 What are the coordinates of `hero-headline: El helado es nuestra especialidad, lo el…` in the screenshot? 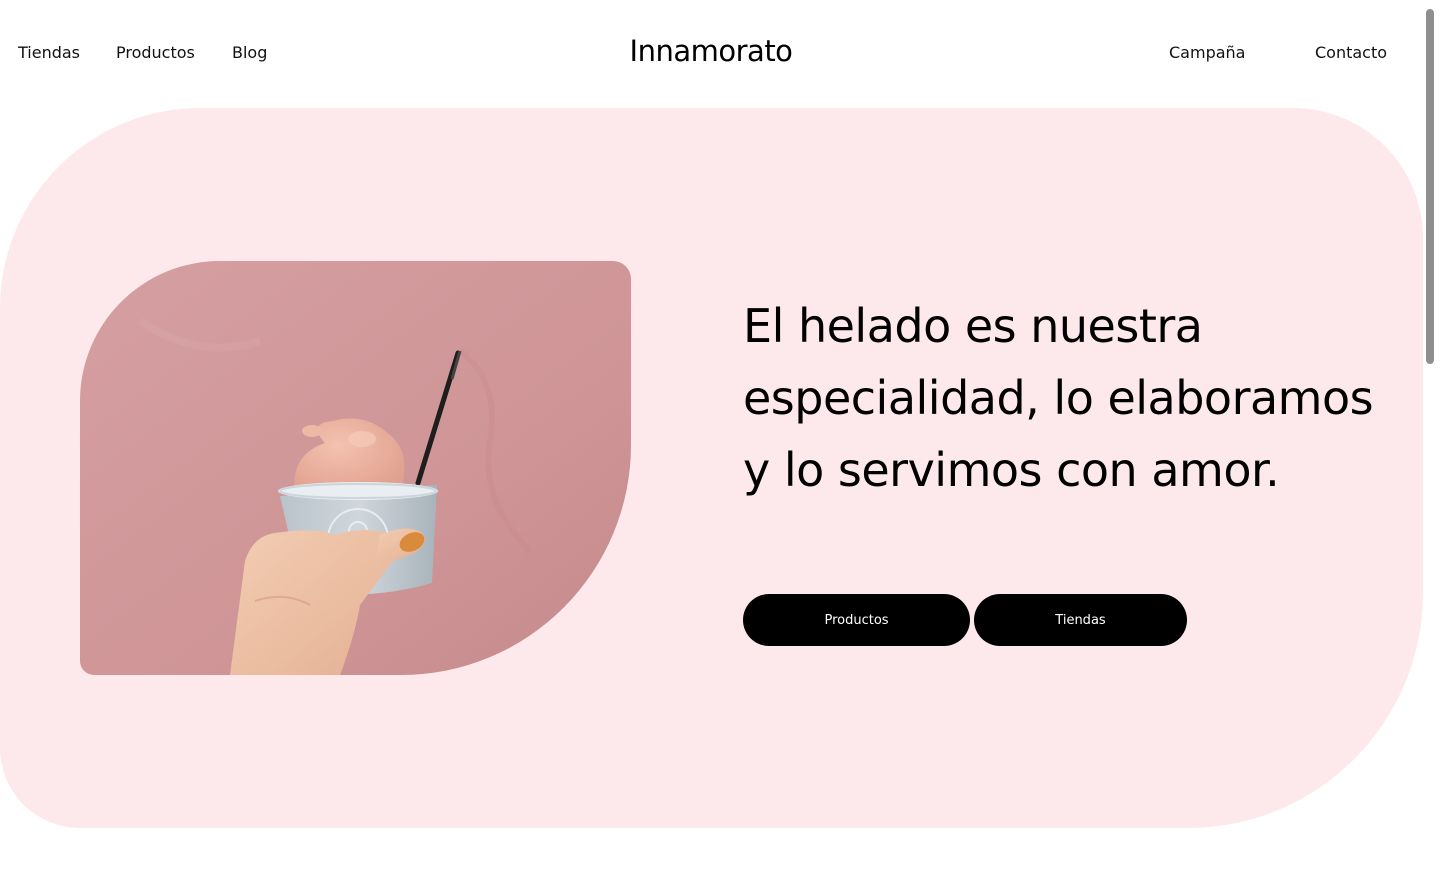 It's located at (1058, 398).